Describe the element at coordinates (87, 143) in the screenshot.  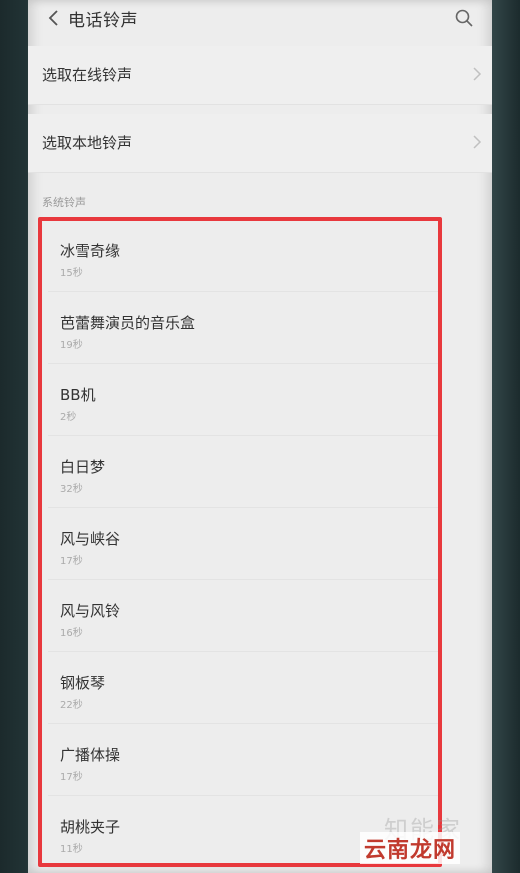
I see `menu-item-label: 选取本地铃声` at that location.